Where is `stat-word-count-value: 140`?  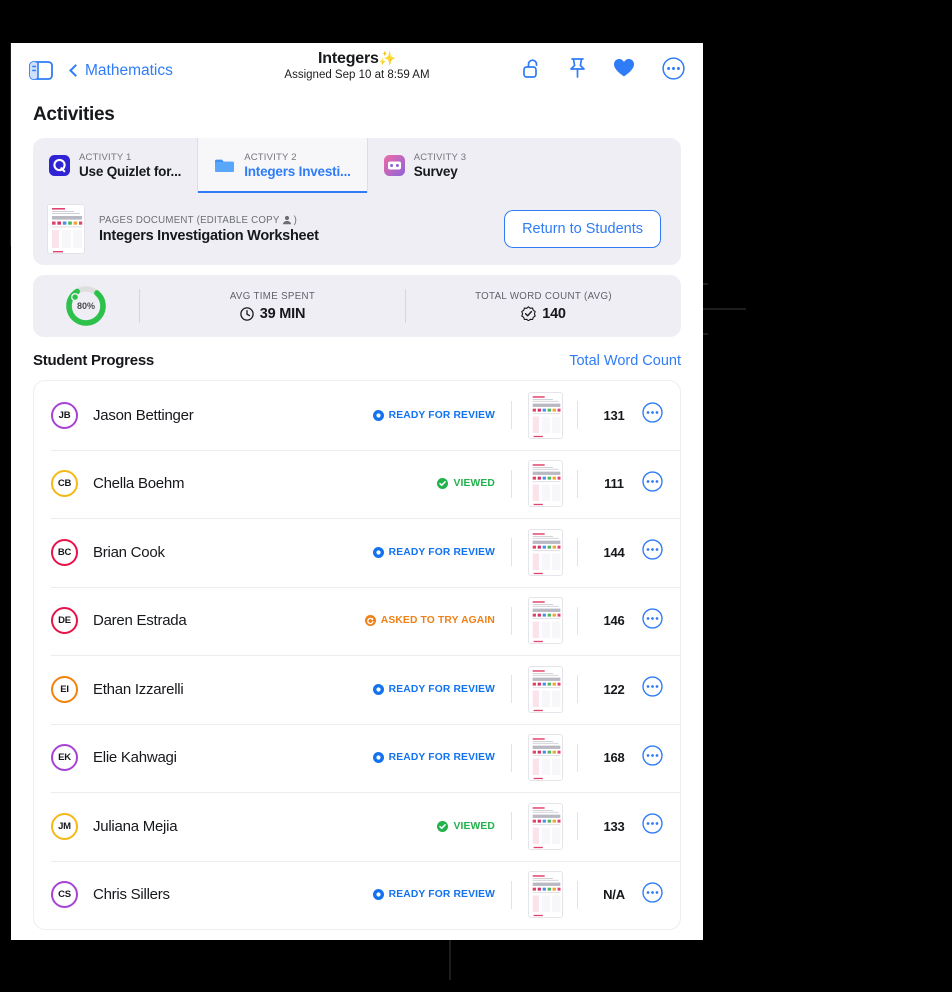 stat-word-count-value: 140 is located at coordinates (554, 313).